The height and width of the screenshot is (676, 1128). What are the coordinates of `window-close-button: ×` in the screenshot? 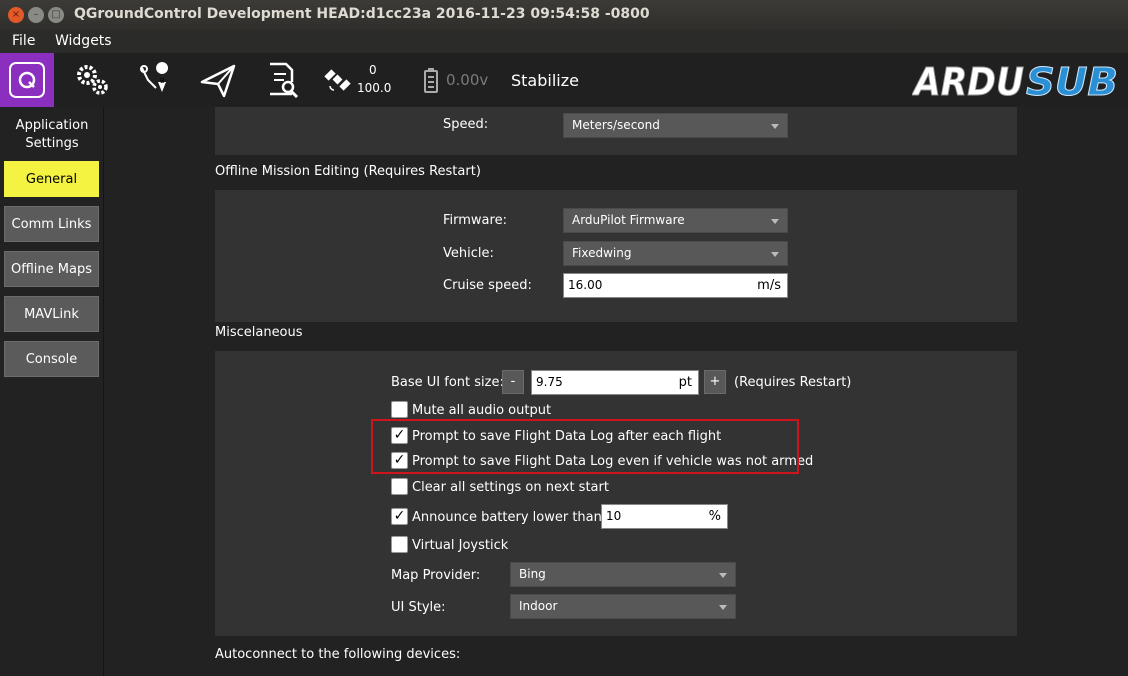 It's located at (16, 15).